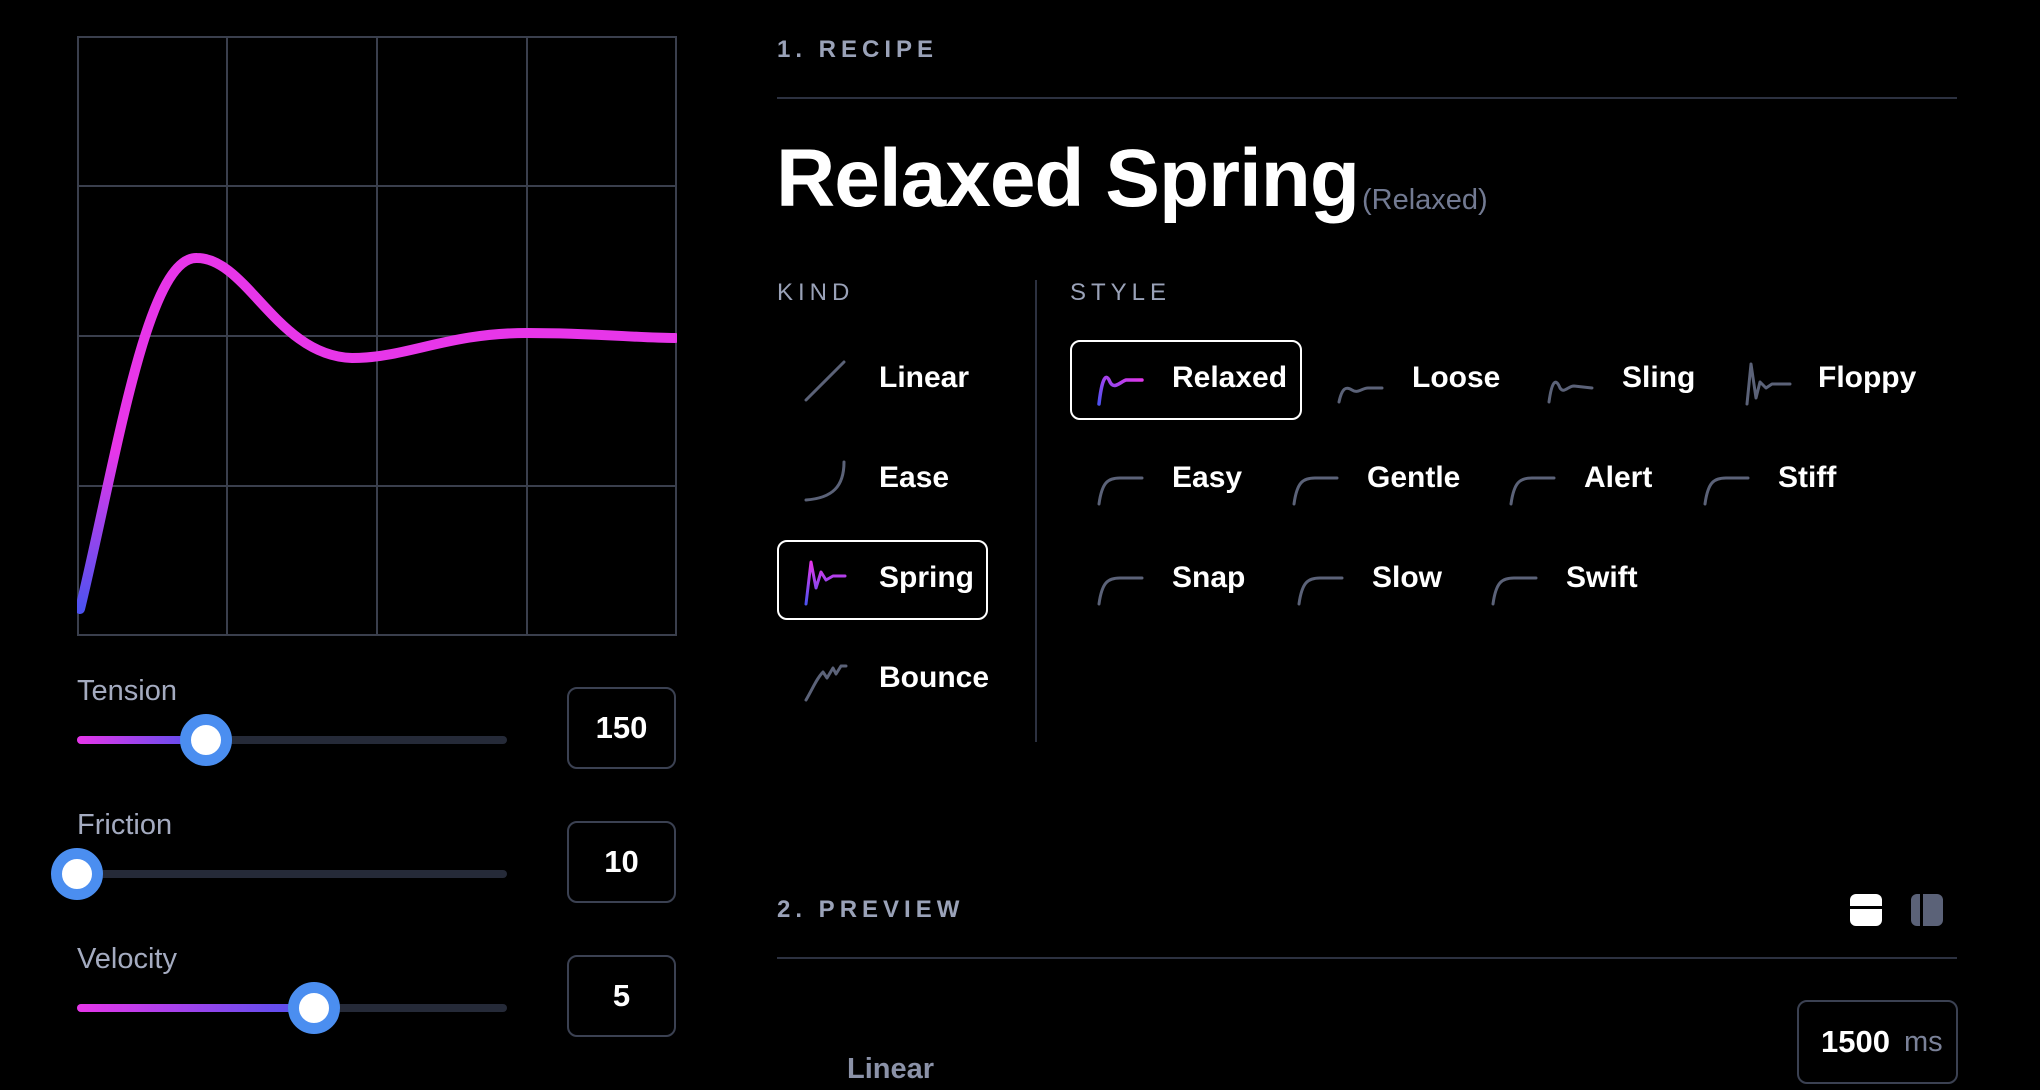 This screenshot has height=1090, width=2040. Describe the element at coordinates (279, 874) in the screenshot. I see `friction-slider` at that location.